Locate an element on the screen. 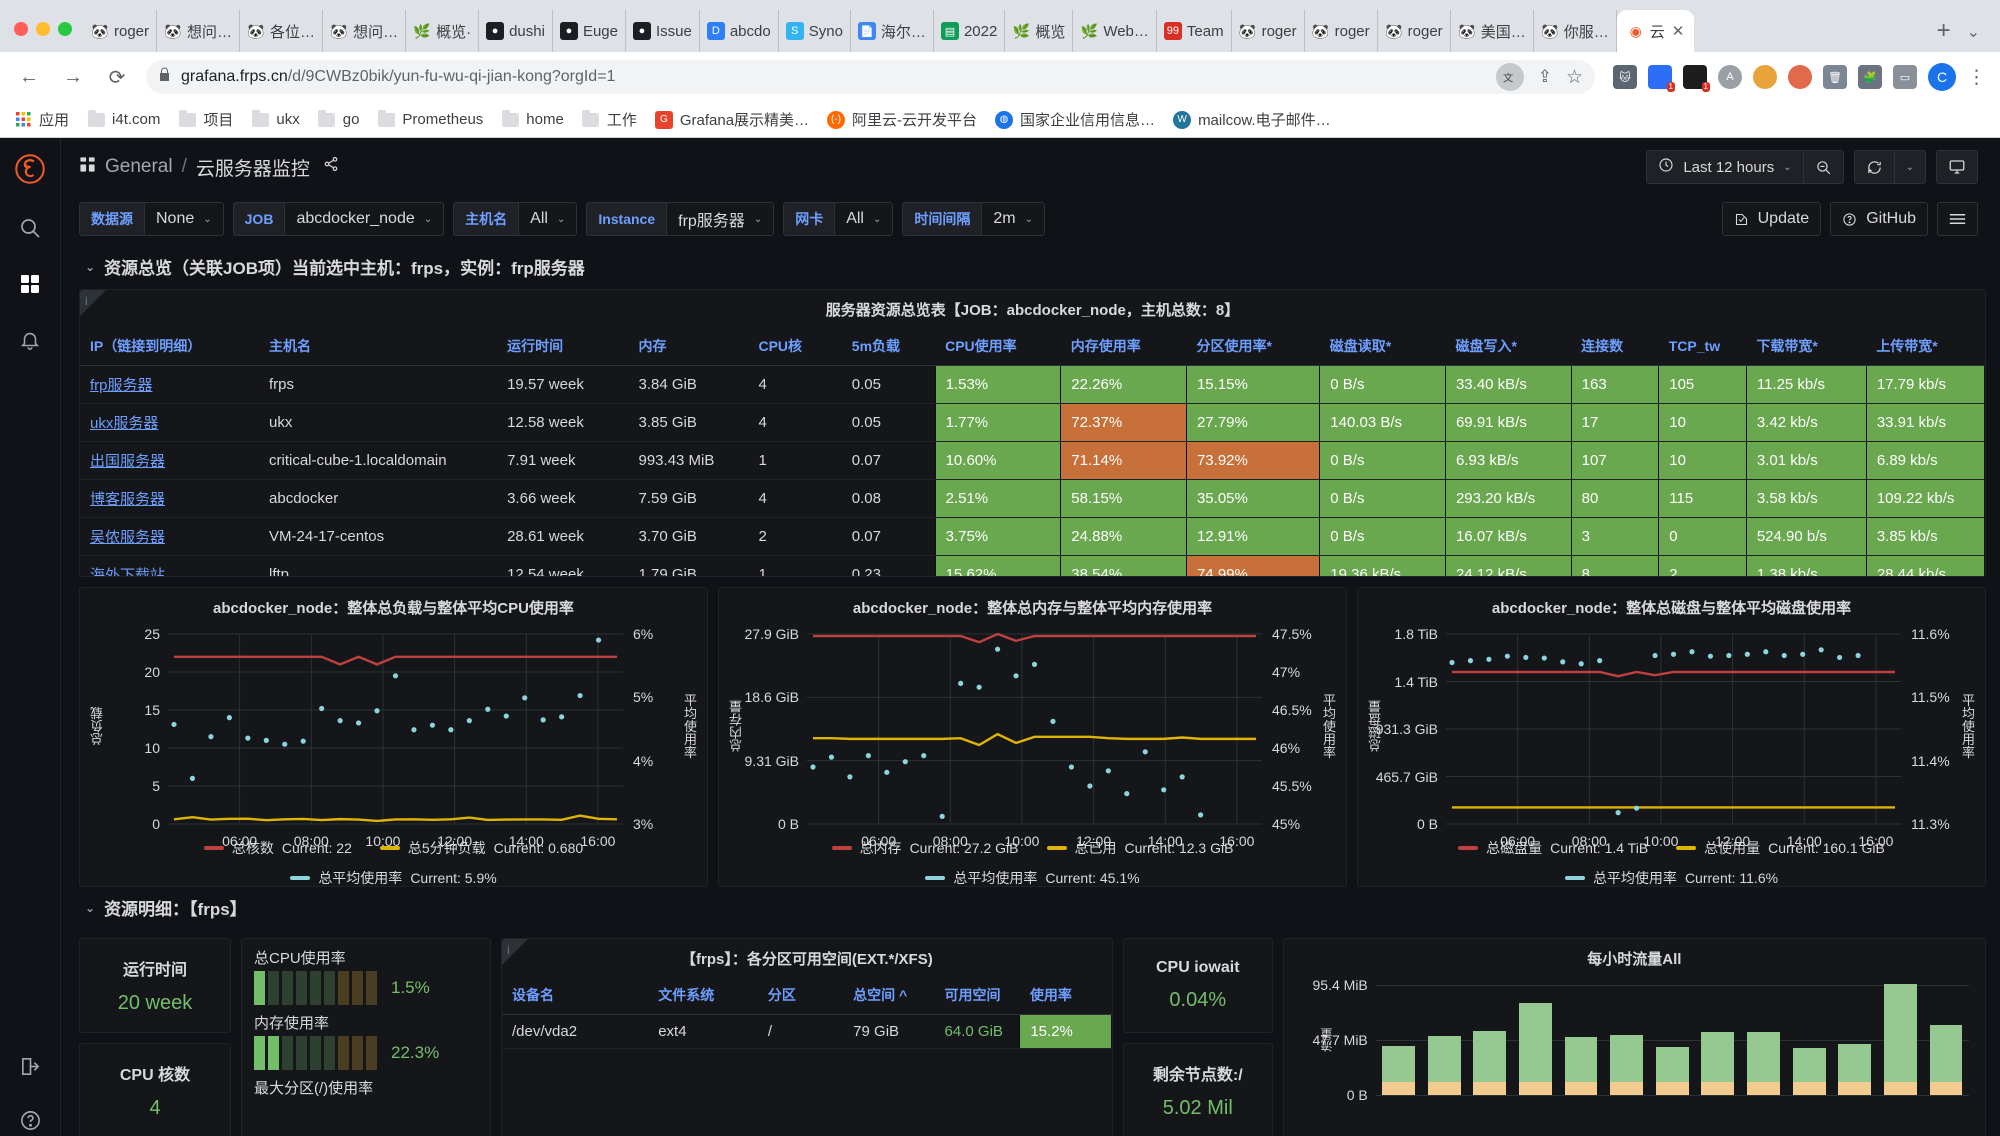 This screenshot has width=2000, height=1136. legend-item: 总平均使用率 Current: 5.9% is located at coordinates (393, 878).